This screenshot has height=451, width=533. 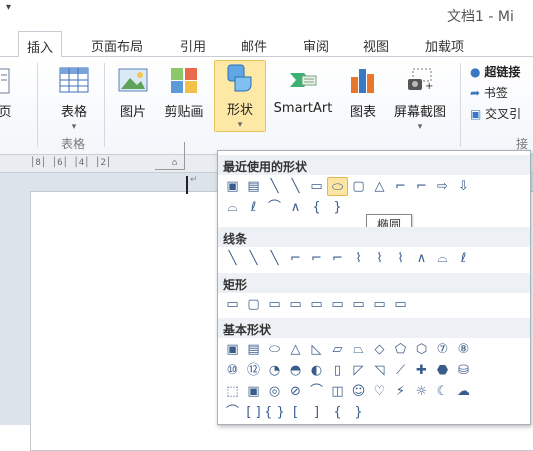 What do you see at coordinates (358, 349) in the screenshot?
I see `shape-item: ⏢` at bounding box center [358, 349].